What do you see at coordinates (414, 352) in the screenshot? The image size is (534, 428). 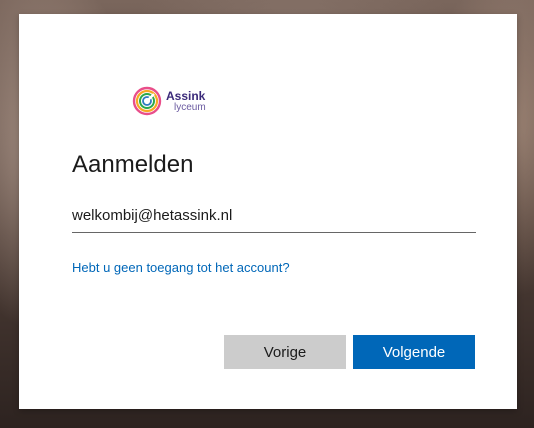 I see `next-button: Volgende` at bounding box center [414, 352].